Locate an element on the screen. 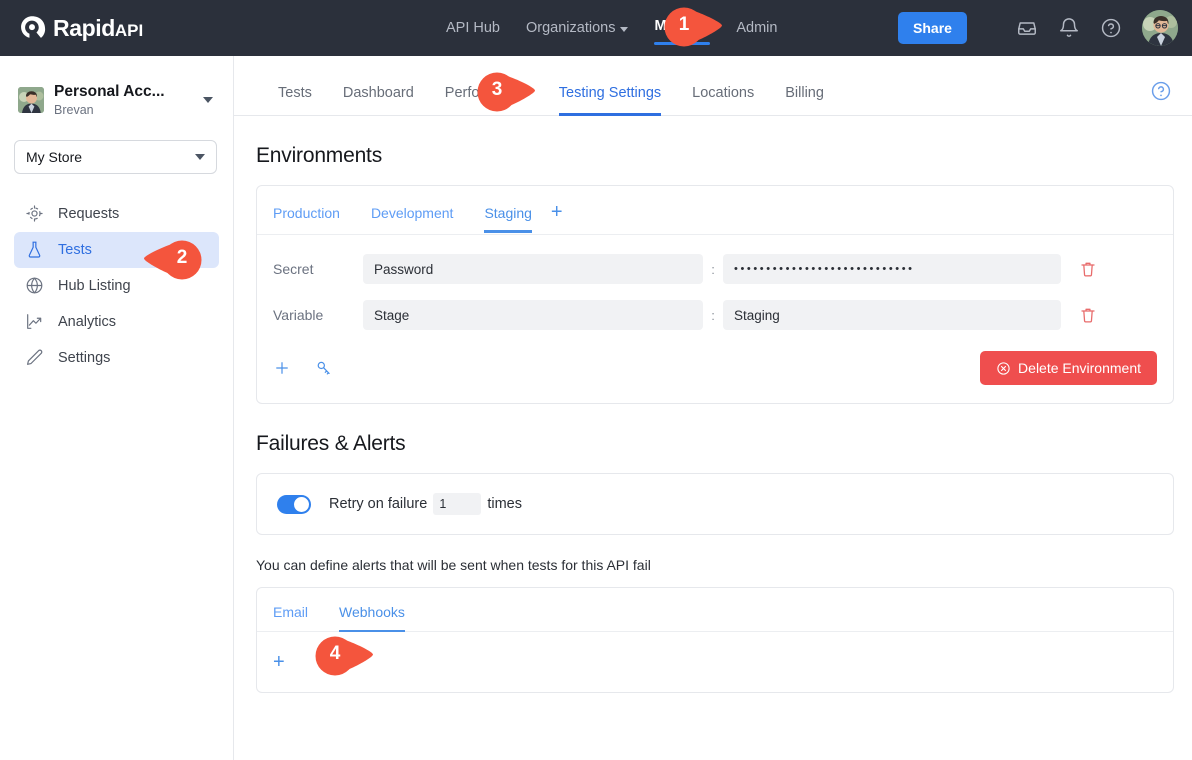 This screenshot has height=760, width=1192. sidebar-item-label: Settings is located at coordinates (84, 357).